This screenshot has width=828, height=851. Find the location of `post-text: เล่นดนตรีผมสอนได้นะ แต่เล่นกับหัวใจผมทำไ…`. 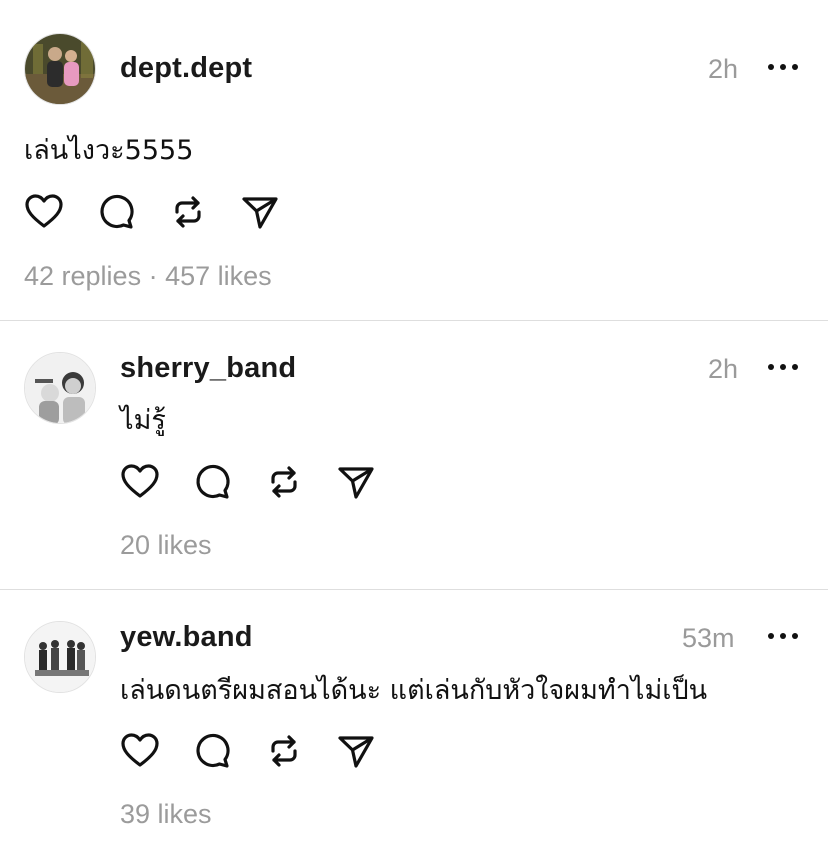

post-text: เล่นดนตรีผมสอนได้นะ แต่เล่นกับหัวใจผมทำไ… is located at coordinates (414, 690).